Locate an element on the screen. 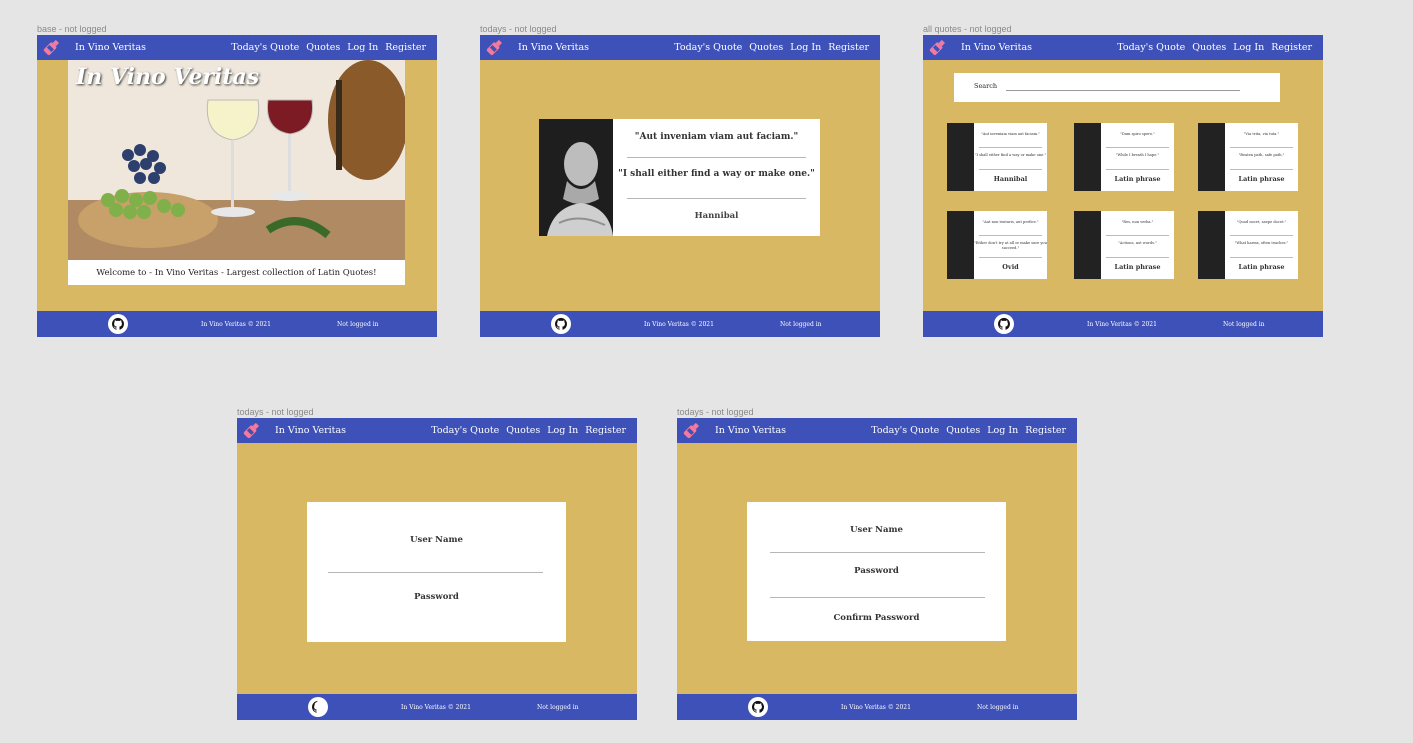 The image size is (1413, 743). quote-latin: "Quod nocet, saepe docet." is located at coordinates (1261, 222).